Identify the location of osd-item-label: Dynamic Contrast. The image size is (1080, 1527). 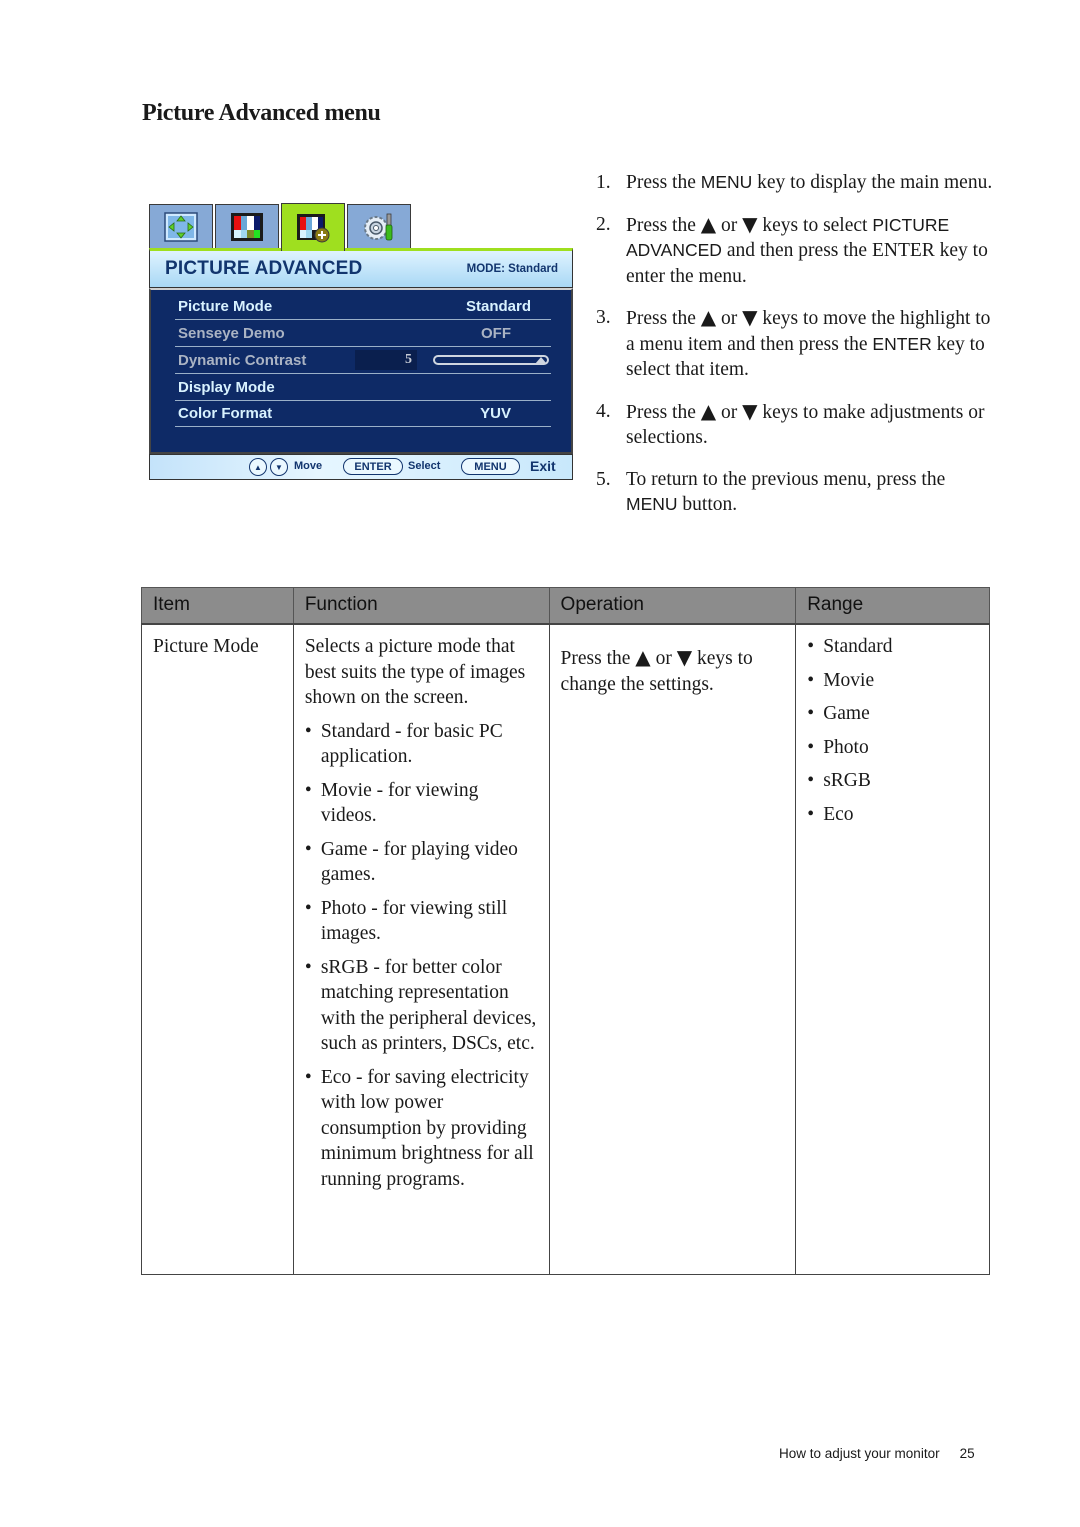
(242, 360).